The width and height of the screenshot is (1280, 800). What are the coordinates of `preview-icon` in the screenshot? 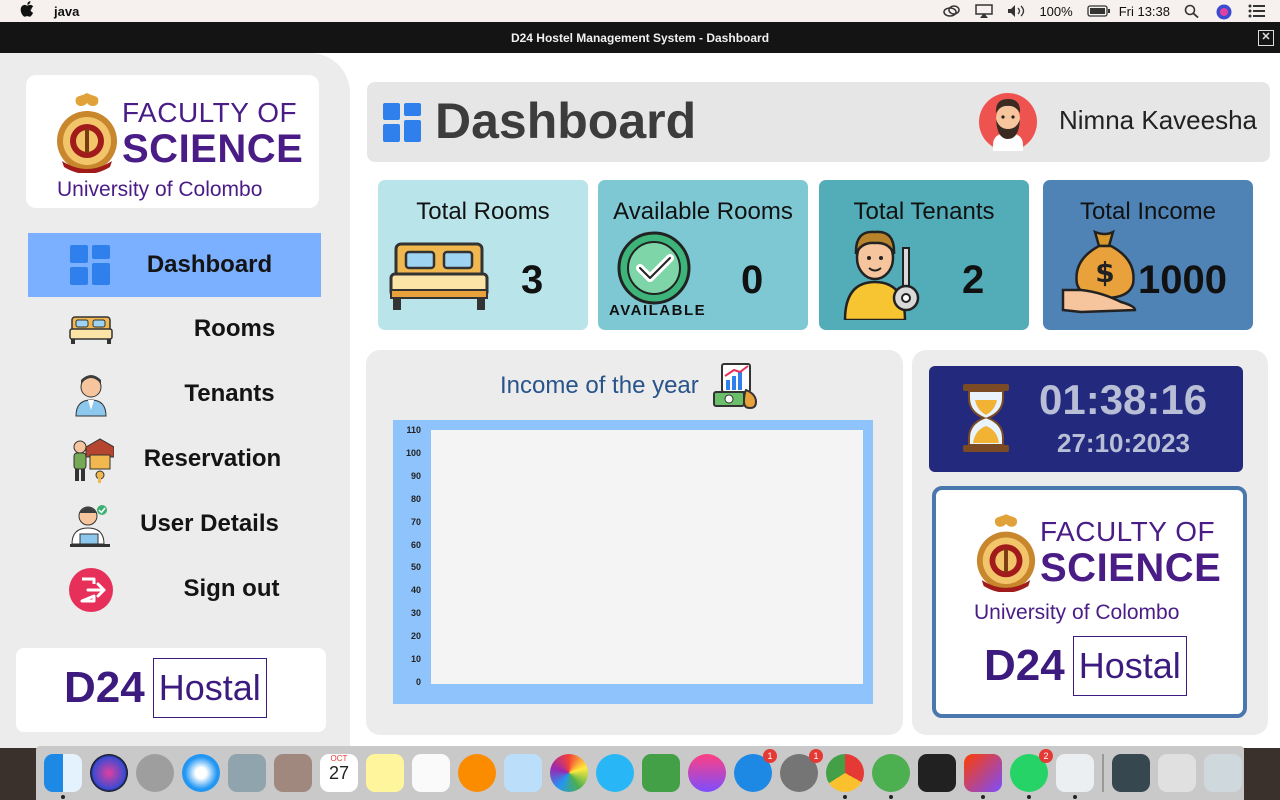 It's located at (247, 773).